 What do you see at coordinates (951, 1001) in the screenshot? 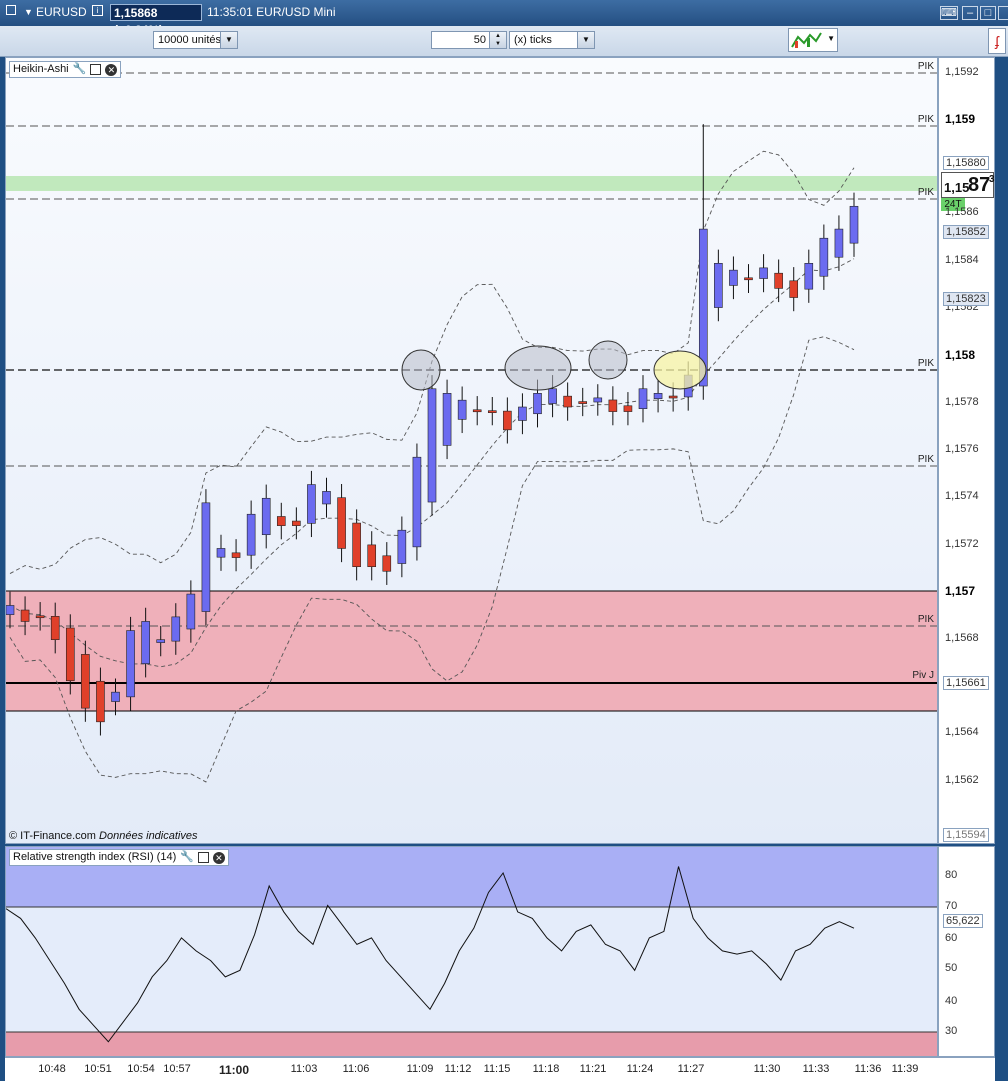
I see `rsi-tick: 40` at bounding box center [951, 1001].